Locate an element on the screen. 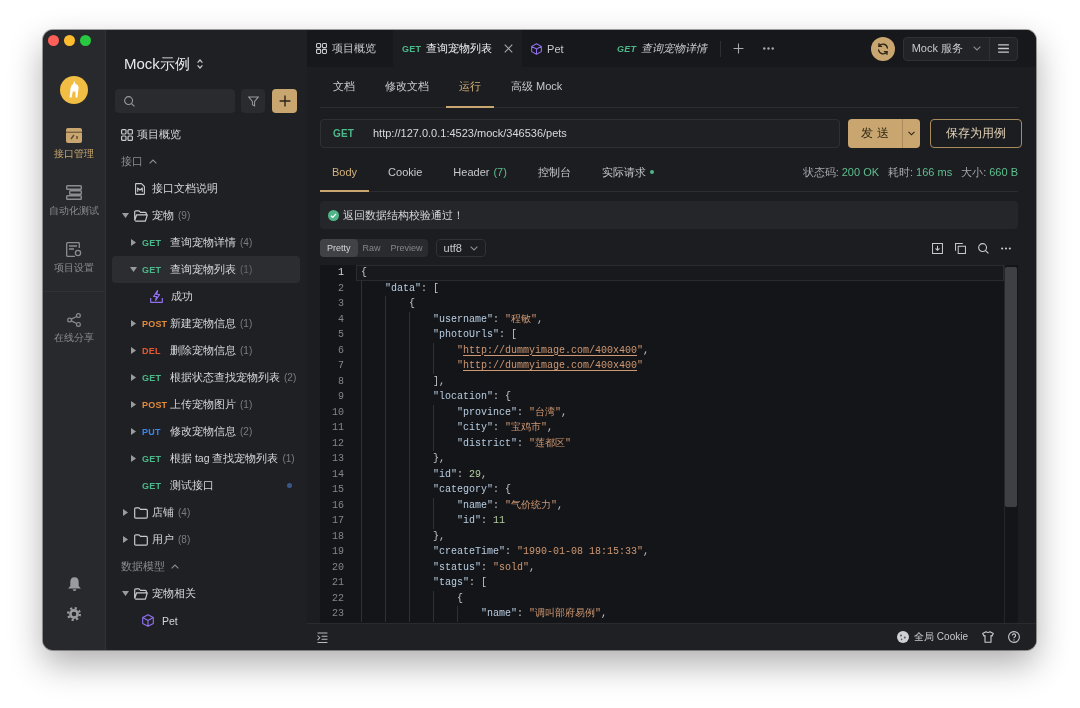  code-line: }, is located at coordinates (439, 536).